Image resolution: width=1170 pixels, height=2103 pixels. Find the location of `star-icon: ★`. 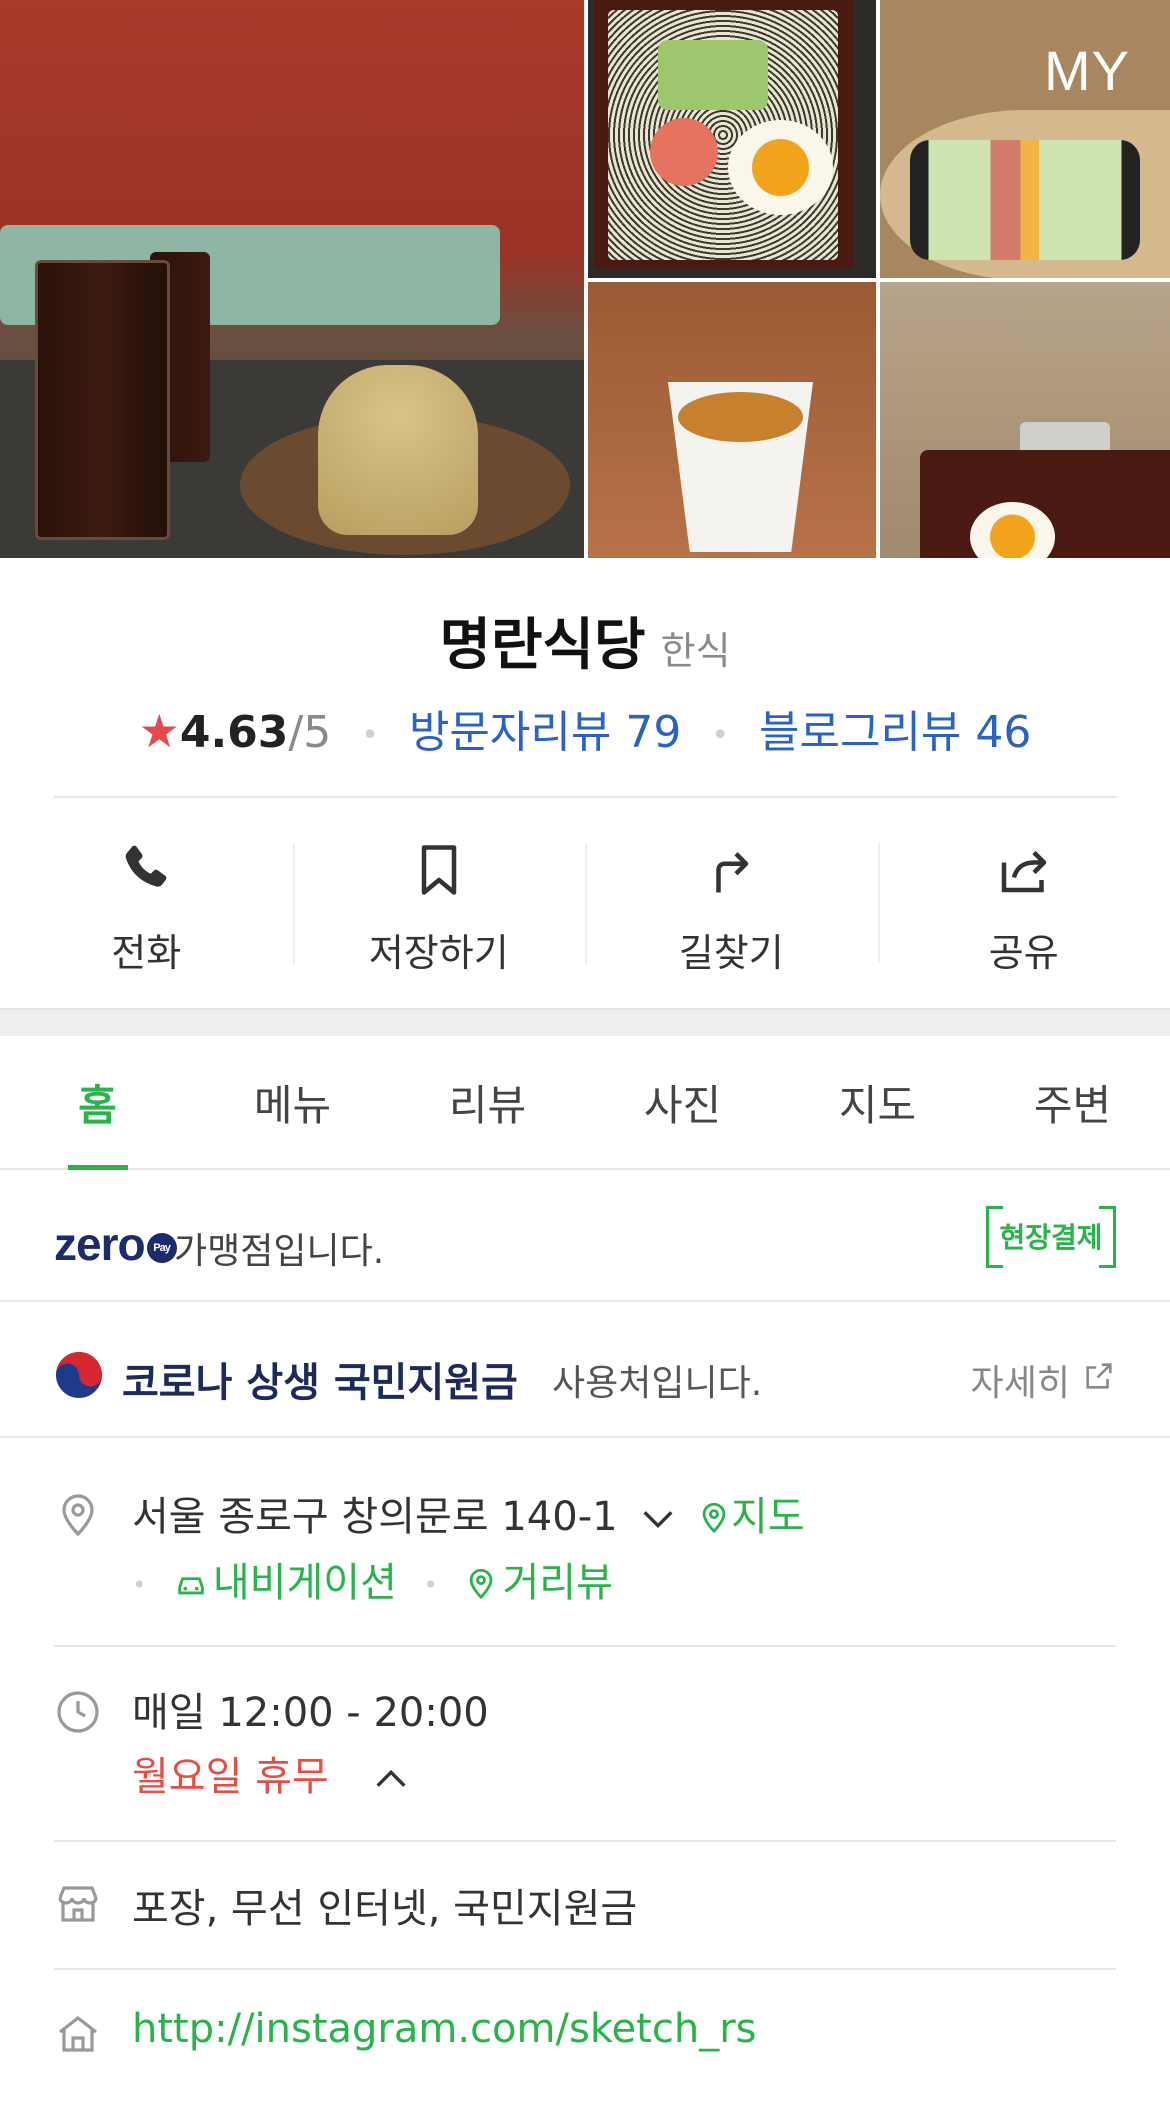

star-icon: ★ is located at coordinates (159, 731).